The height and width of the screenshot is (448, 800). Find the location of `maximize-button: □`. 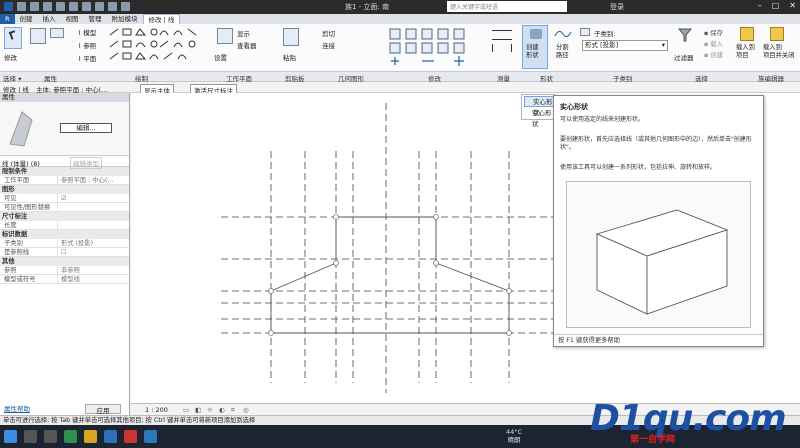

maximize-button: □ is located at coordinates (776, 5).